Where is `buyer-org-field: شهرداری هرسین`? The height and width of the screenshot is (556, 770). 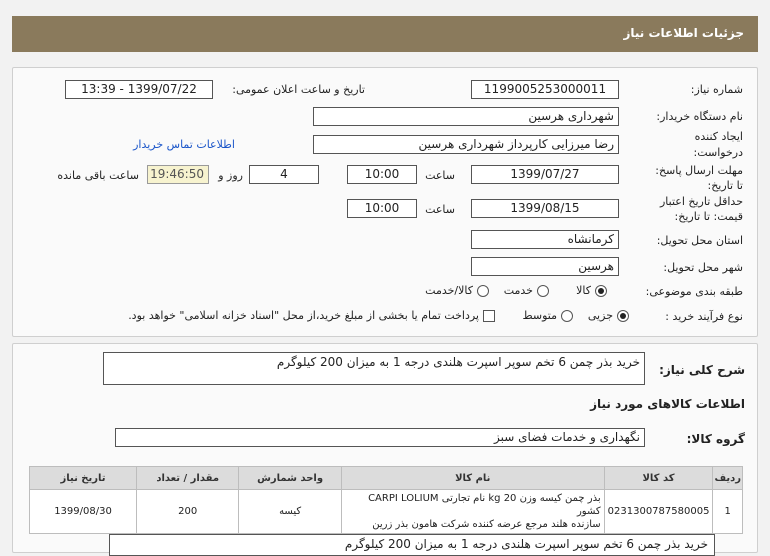
buyer-org-field: شهرداری هرسین is located at coordinates (466, 116).